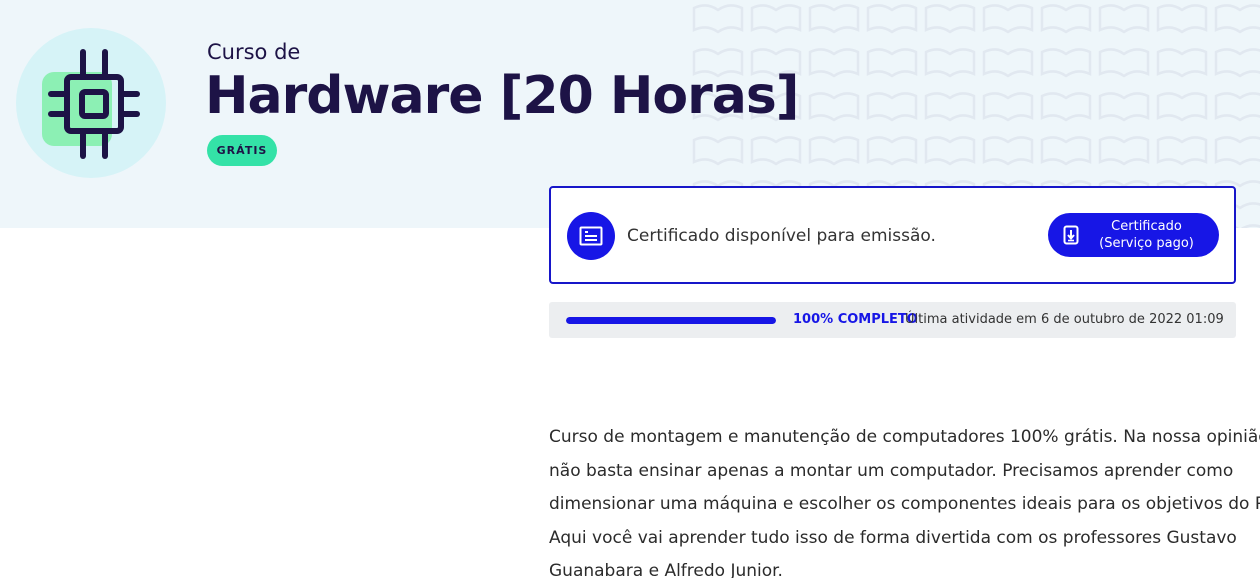 The image size is (1260, 578). I want to click on download-icon, so click(1071, 237).